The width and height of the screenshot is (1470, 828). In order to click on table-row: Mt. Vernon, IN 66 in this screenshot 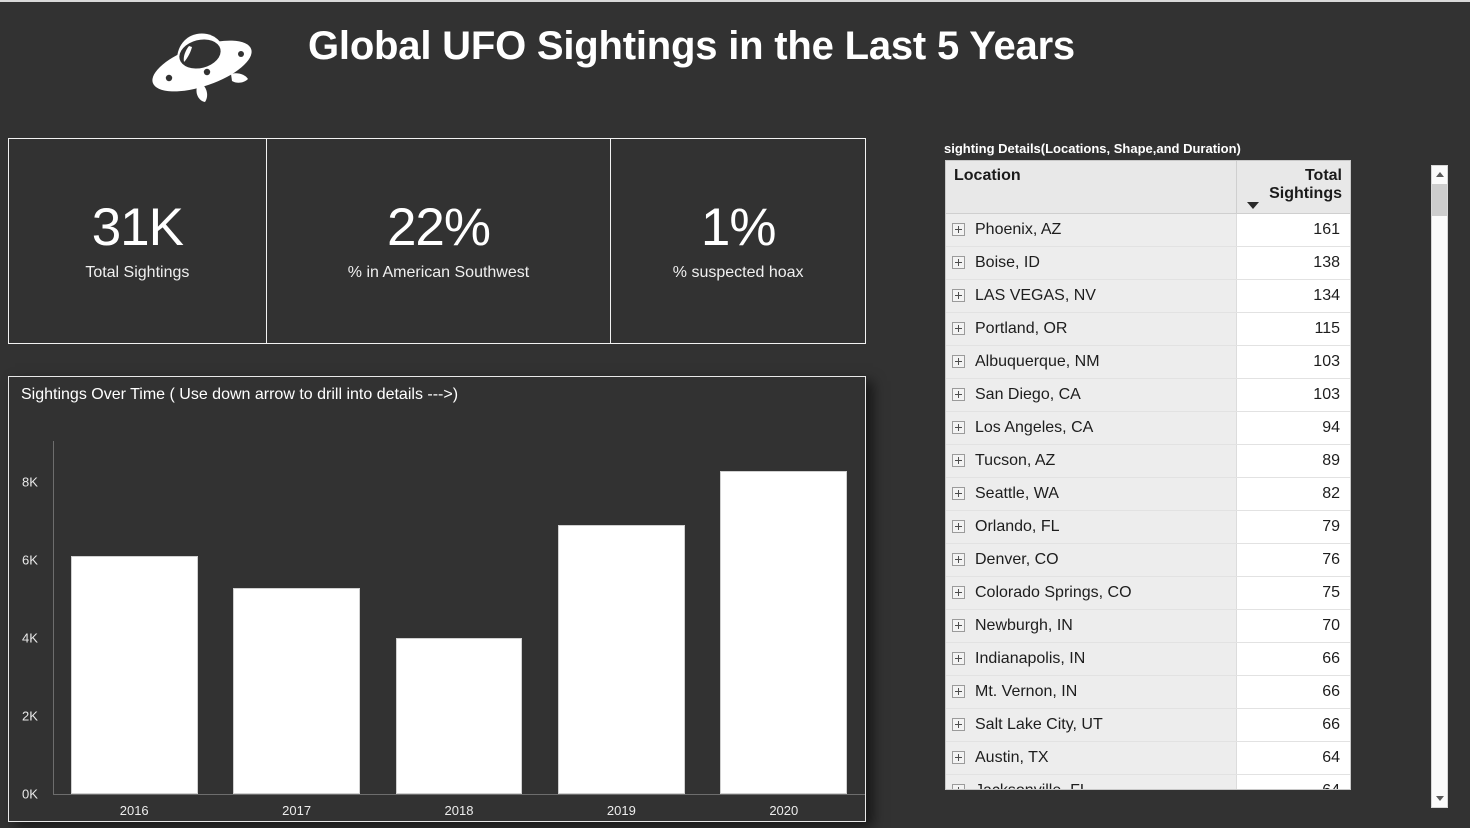, I will do `click(1148, 692)`.